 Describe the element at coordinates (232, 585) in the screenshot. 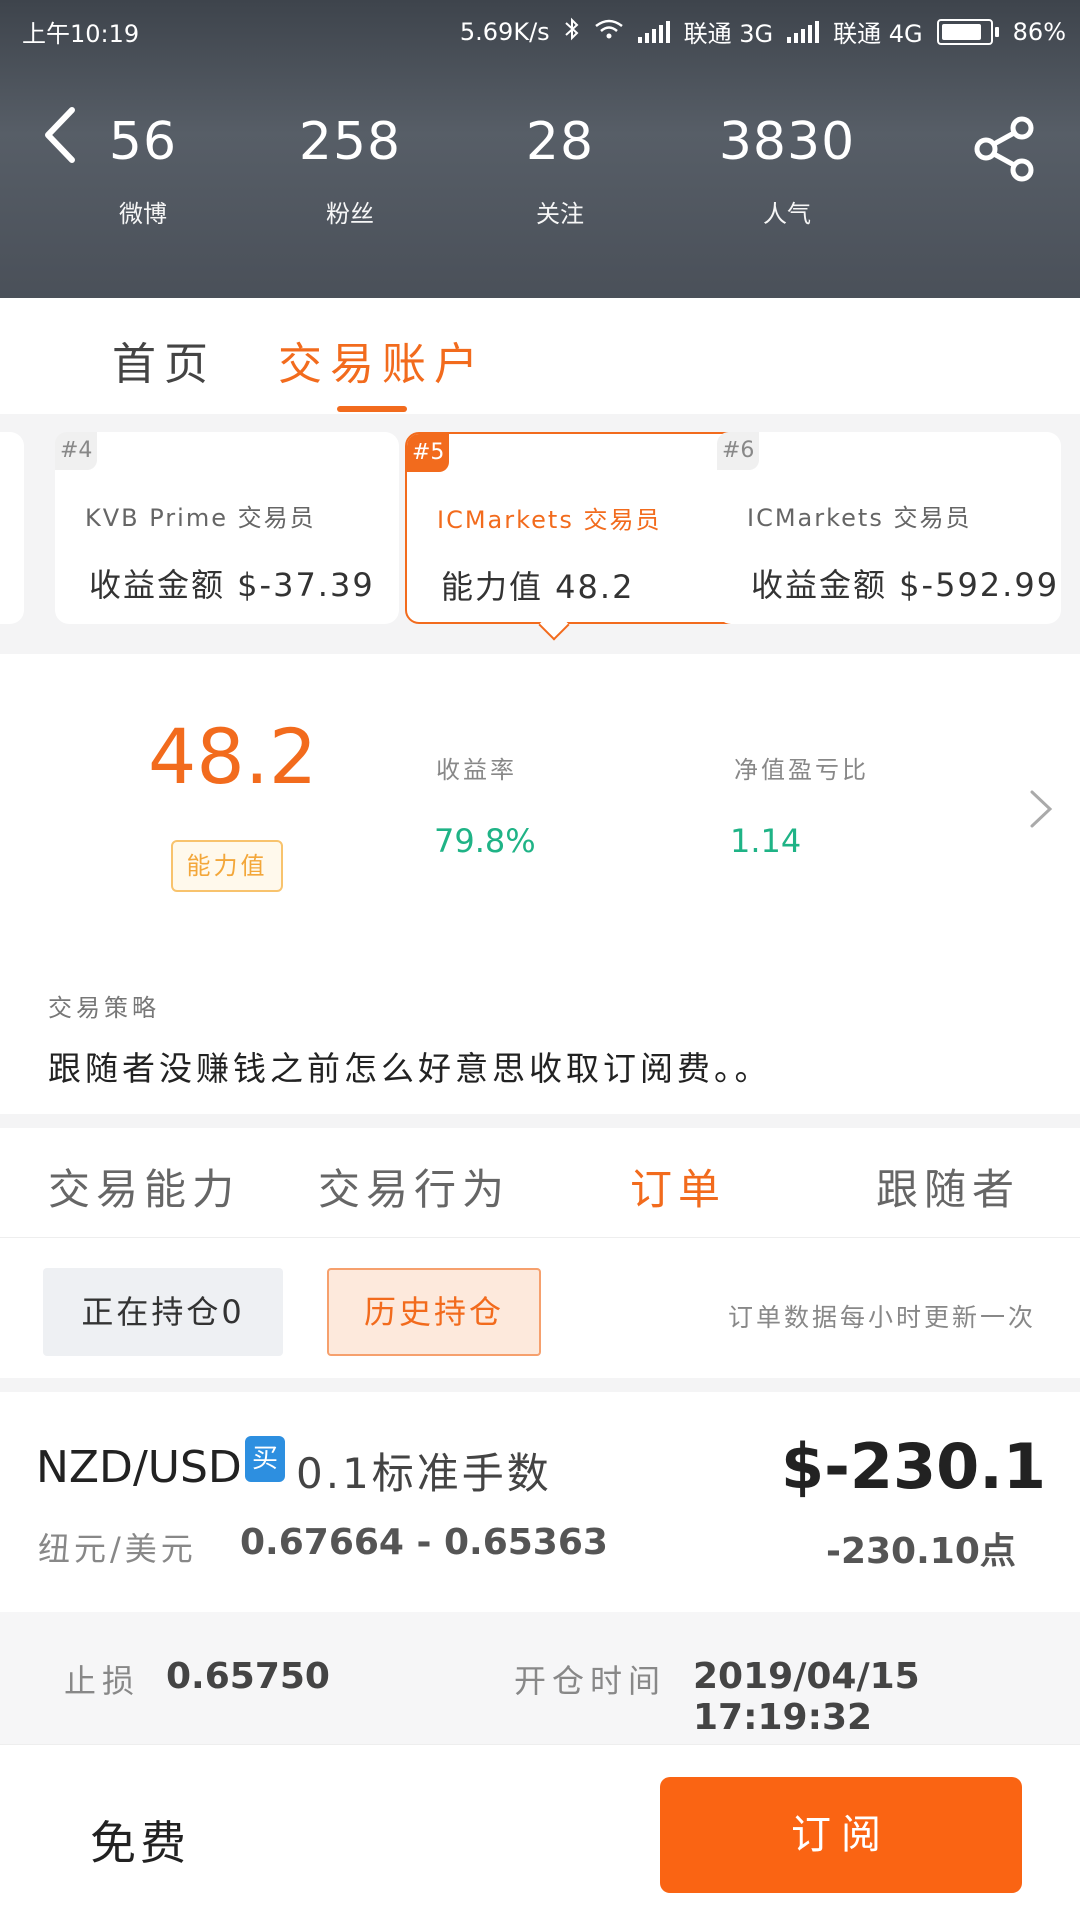

I see `trader-value: 收益金额 $-37.39` at that location.